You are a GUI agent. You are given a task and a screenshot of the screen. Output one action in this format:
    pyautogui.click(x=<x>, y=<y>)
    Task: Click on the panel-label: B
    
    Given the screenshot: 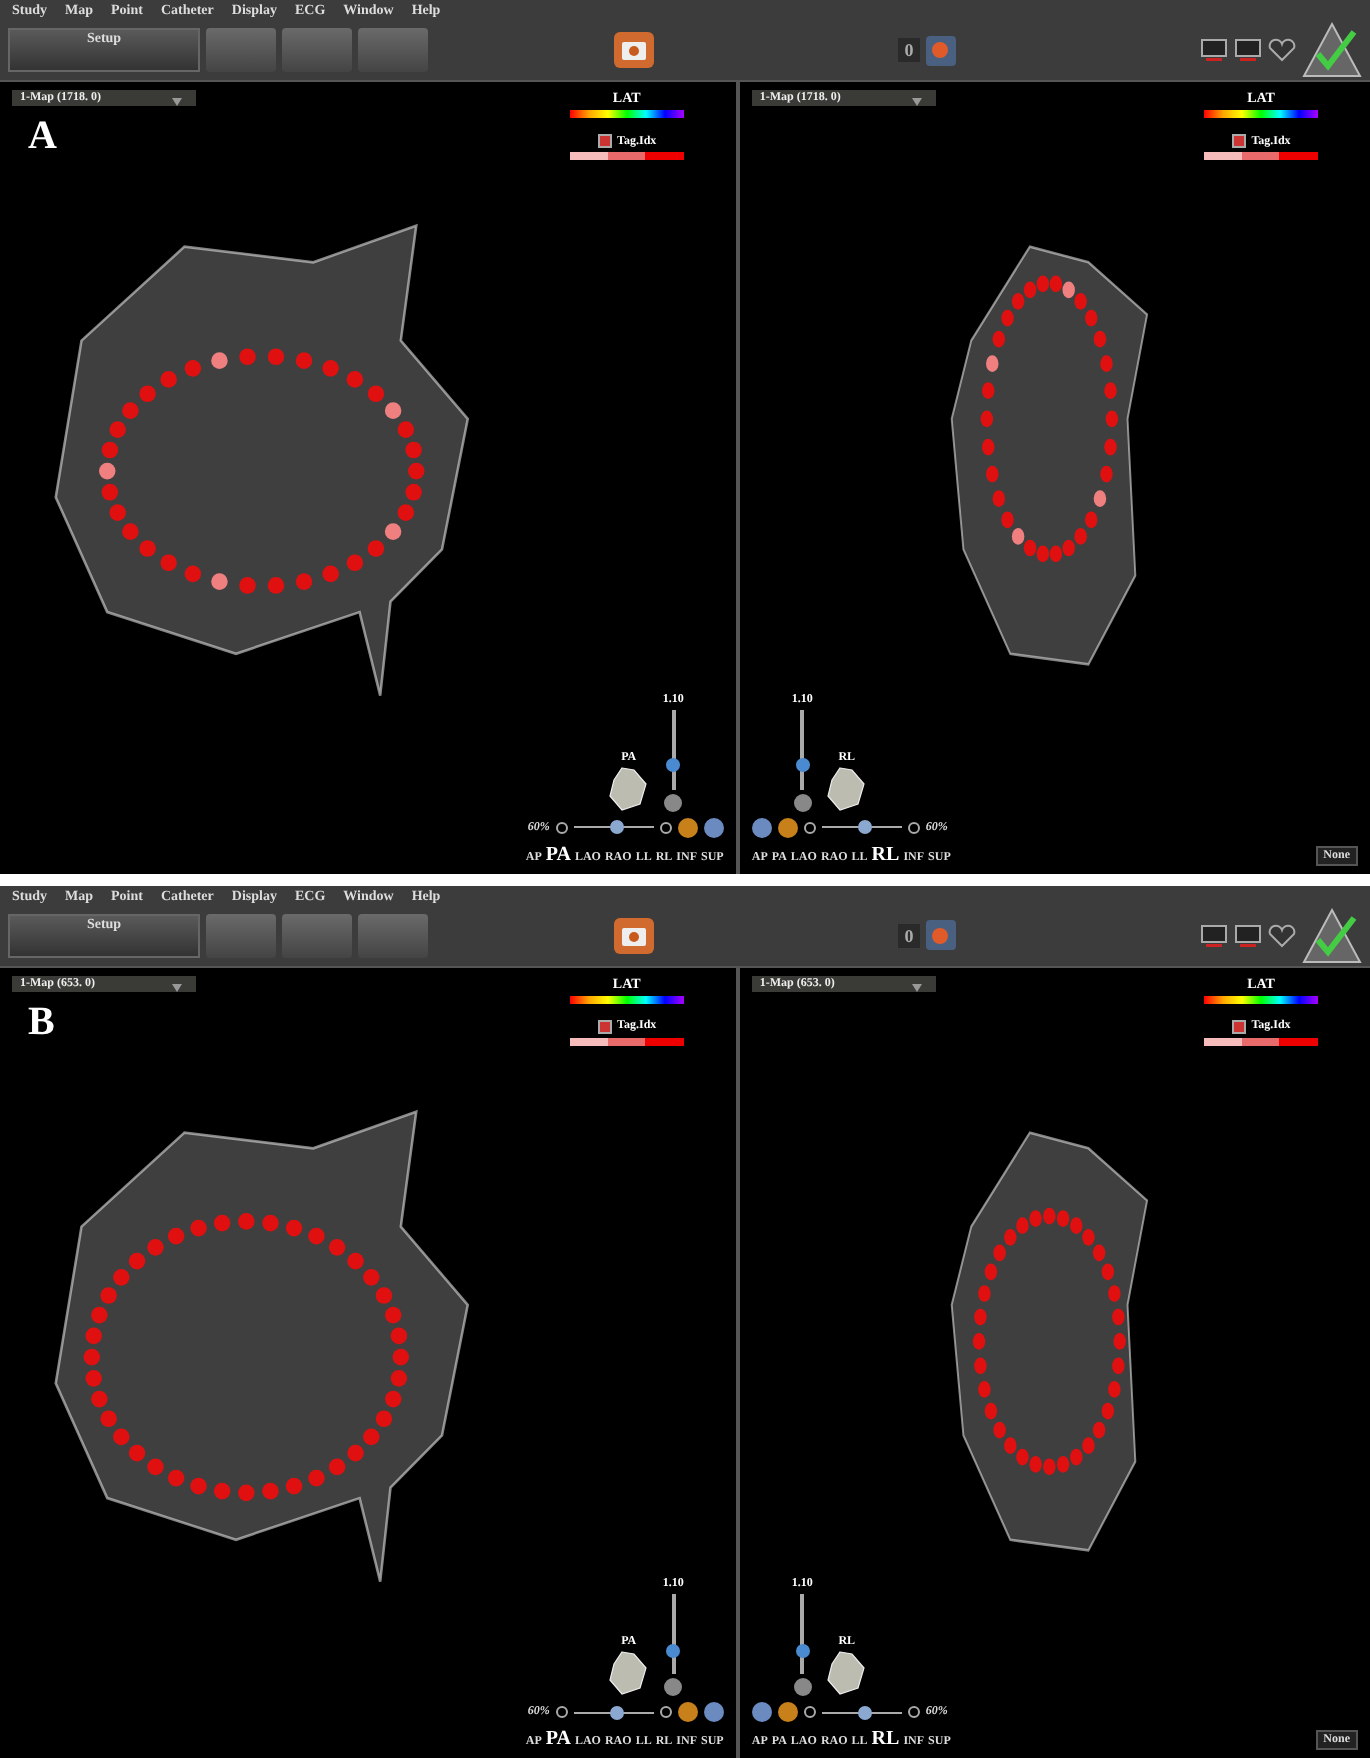 What is the action you would take?
    pyautogui.click(x=41, y=1022)
    